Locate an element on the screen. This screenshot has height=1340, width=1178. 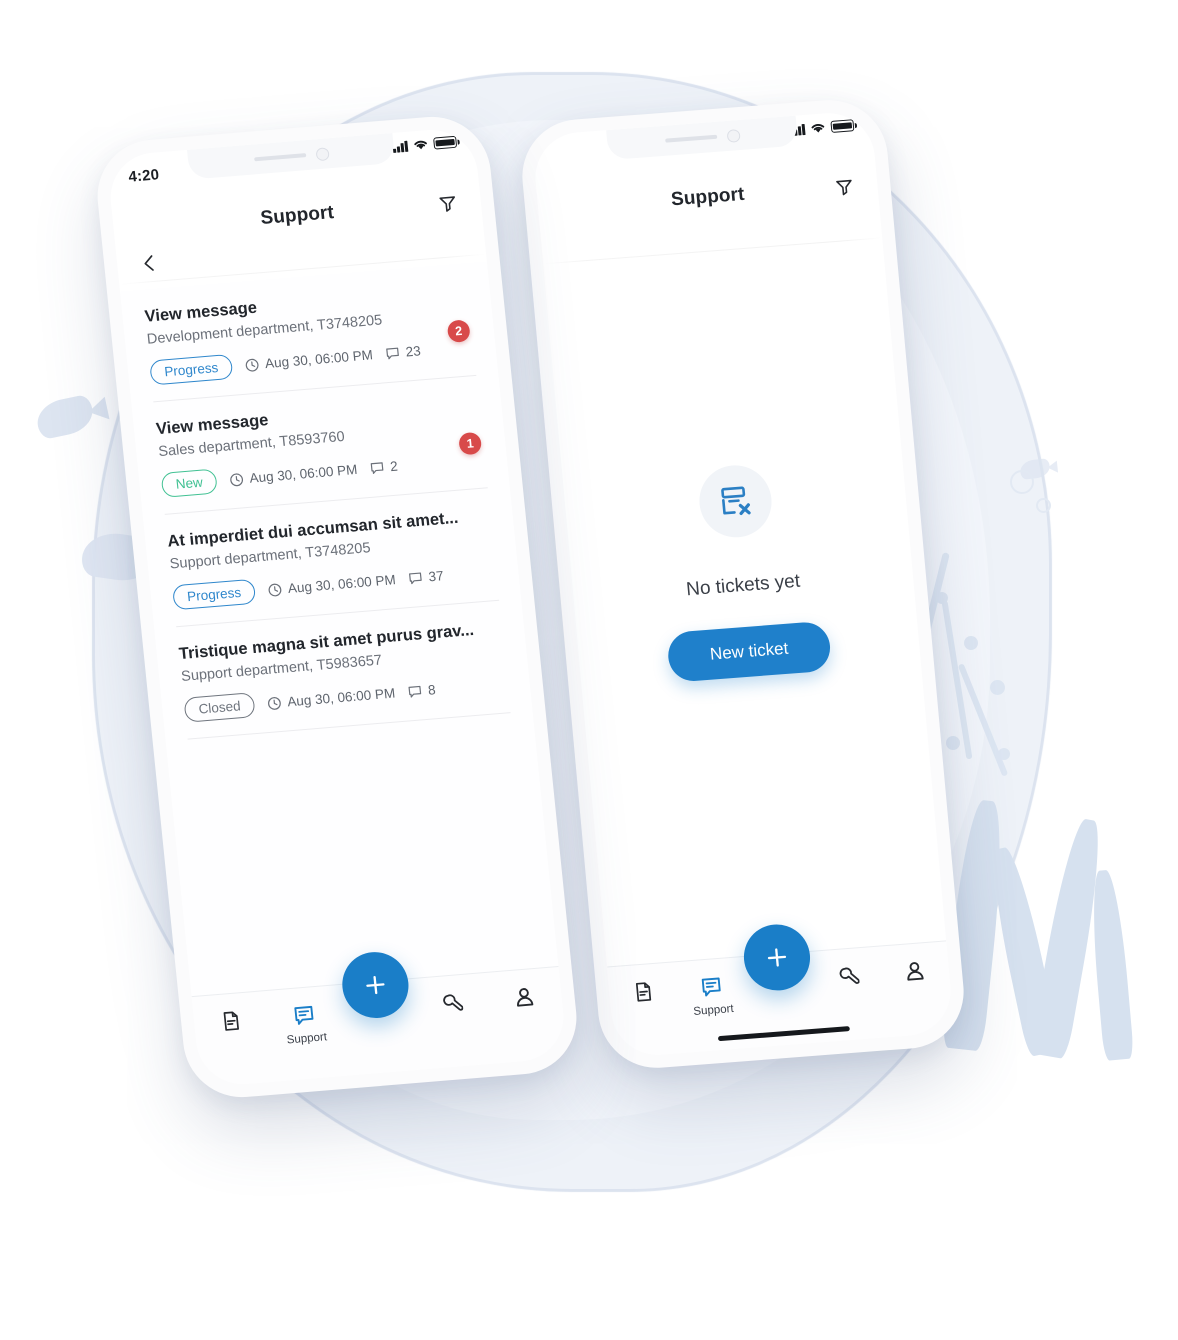
new-ticket-button: New ticket is located at coordinates (749, 651).